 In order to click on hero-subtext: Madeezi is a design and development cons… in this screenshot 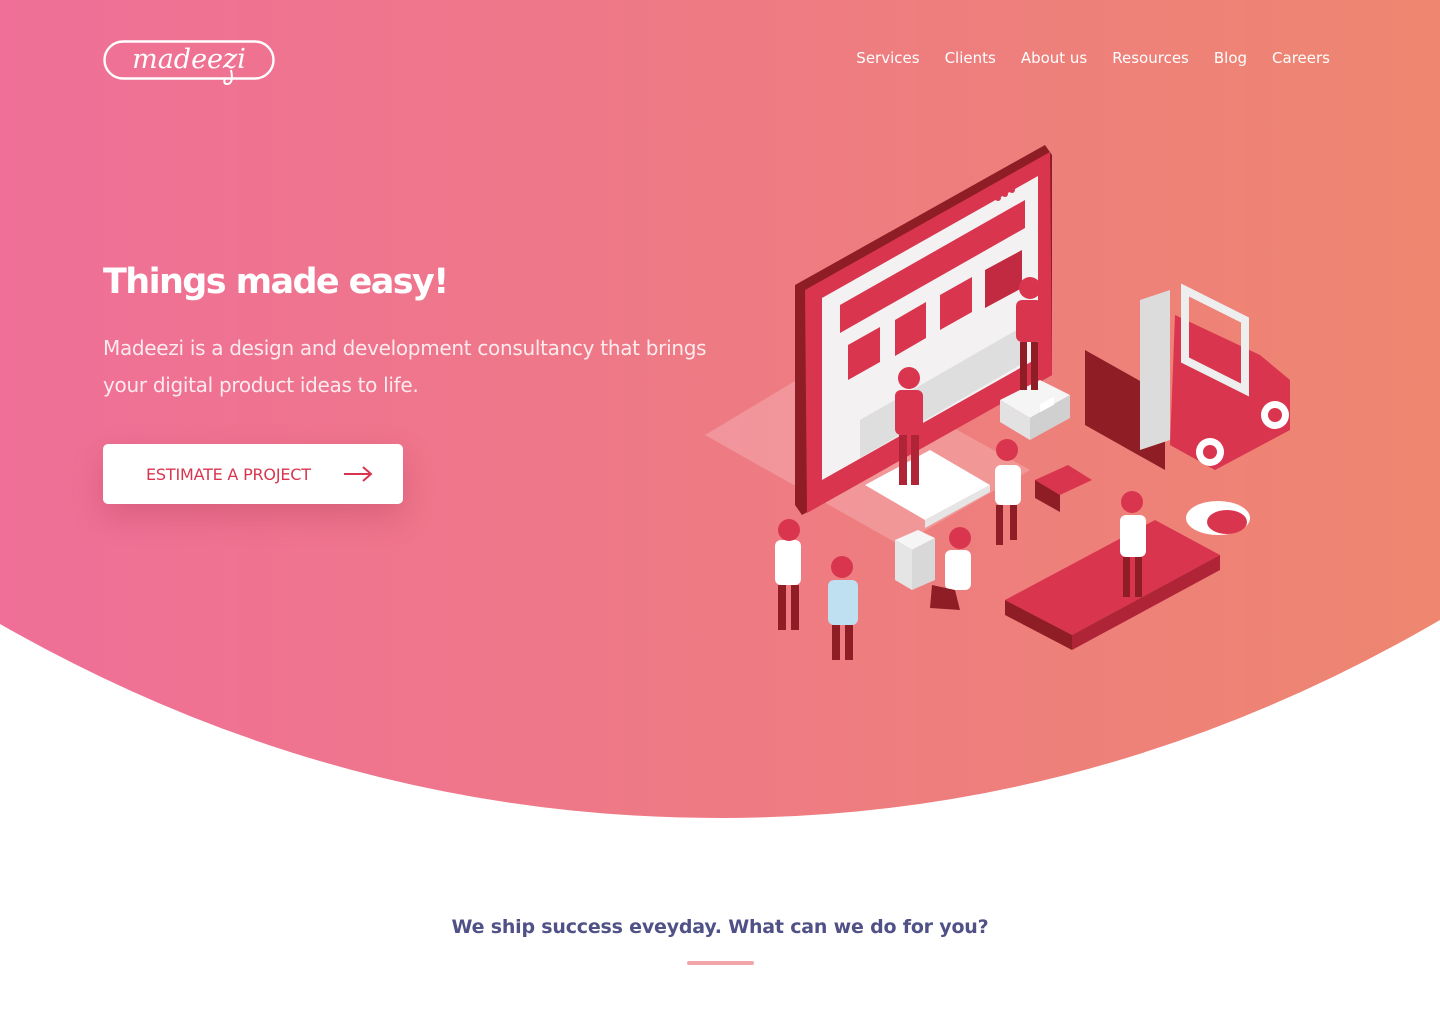, I will do `click(405, 366)`.